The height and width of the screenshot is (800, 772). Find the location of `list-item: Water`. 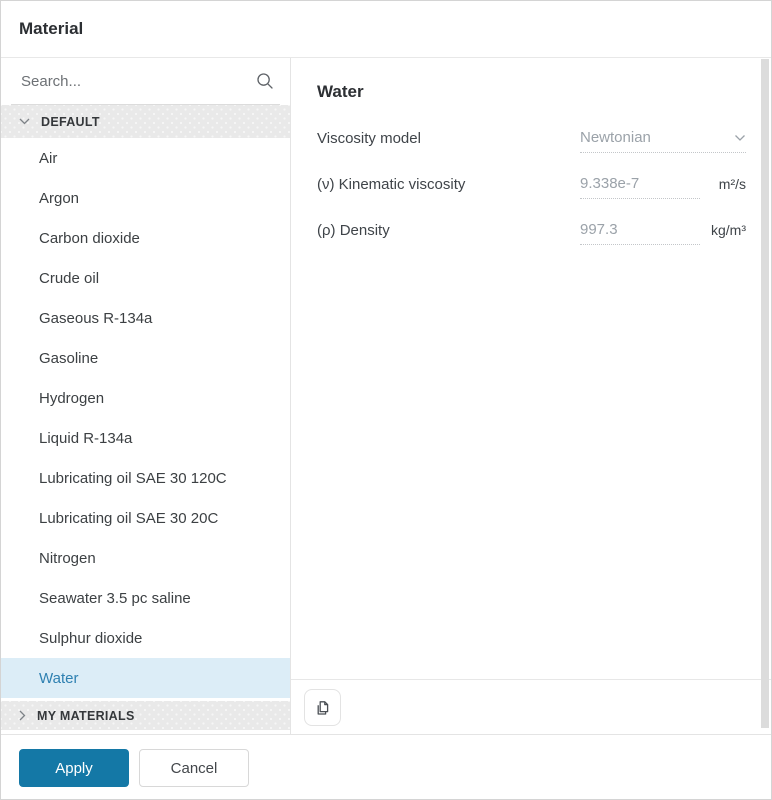

list-item: Water is located at coordinates (145, 678).